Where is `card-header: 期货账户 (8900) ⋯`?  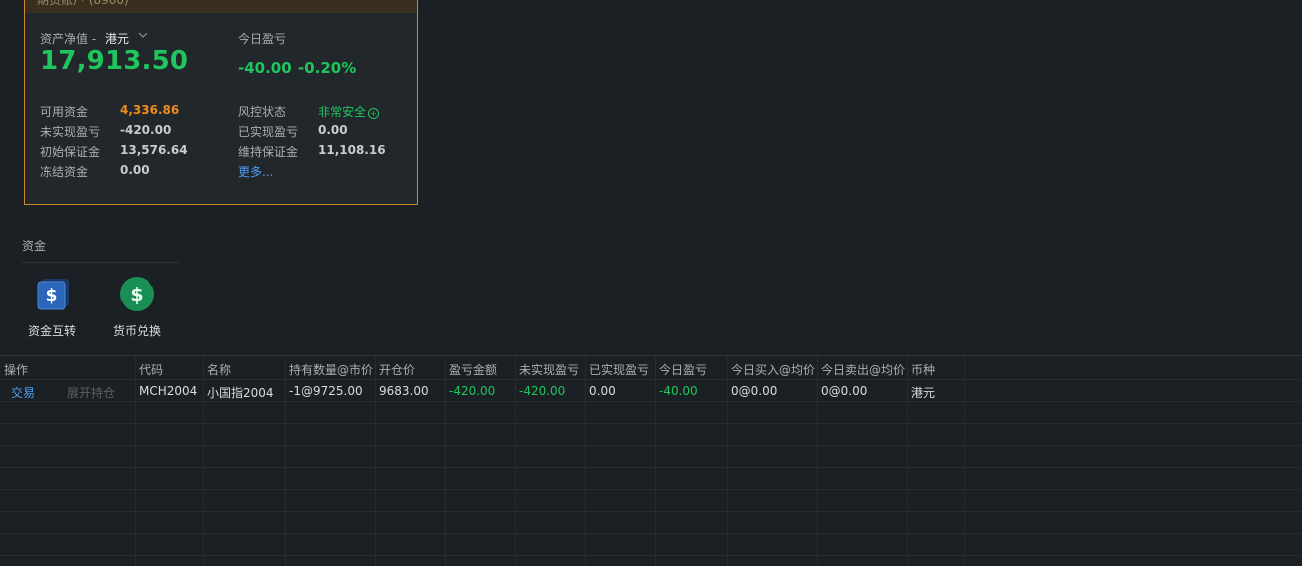
card-header: 期货账户 (8900) ⋯ is located at coordinates (221, 6).